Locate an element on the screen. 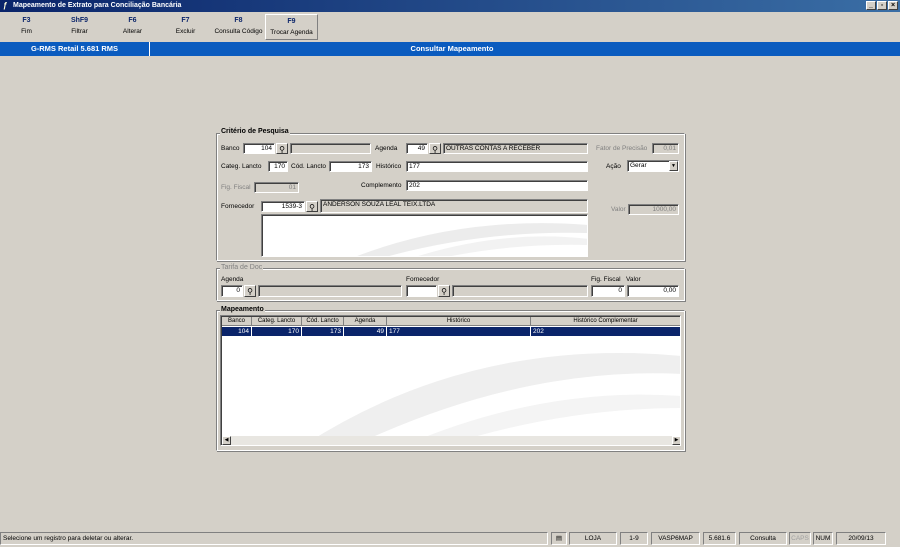 Image resolution: width=900 pixels, height=547 pixels. column-header: Categ. Lancto is located at coordinates (277, 321).